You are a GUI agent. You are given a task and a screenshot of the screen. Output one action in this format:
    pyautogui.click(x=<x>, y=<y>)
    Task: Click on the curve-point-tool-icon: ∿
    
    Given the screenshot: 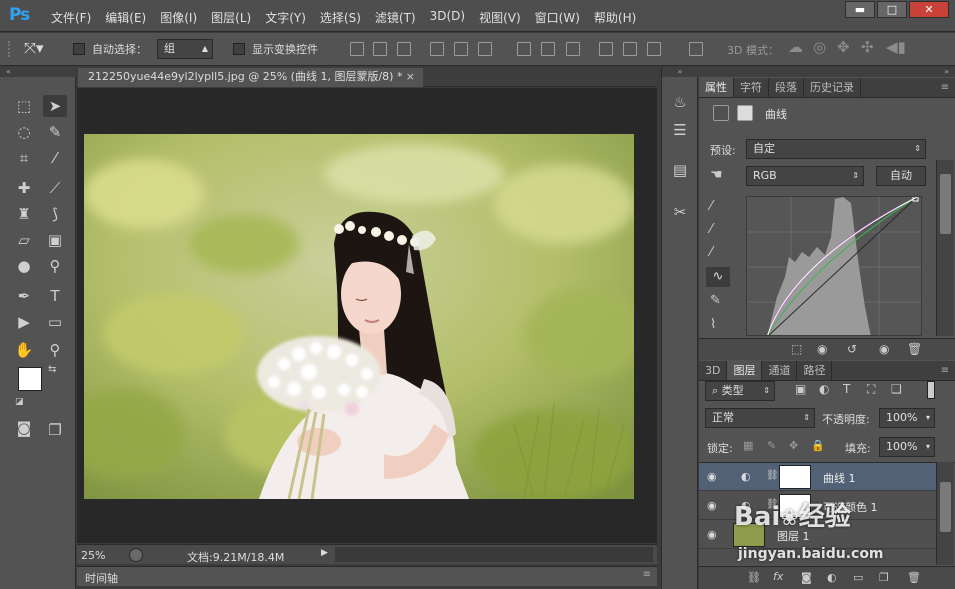 What is the action you would take?
    pyautogui.click(x=718, y=277)
    